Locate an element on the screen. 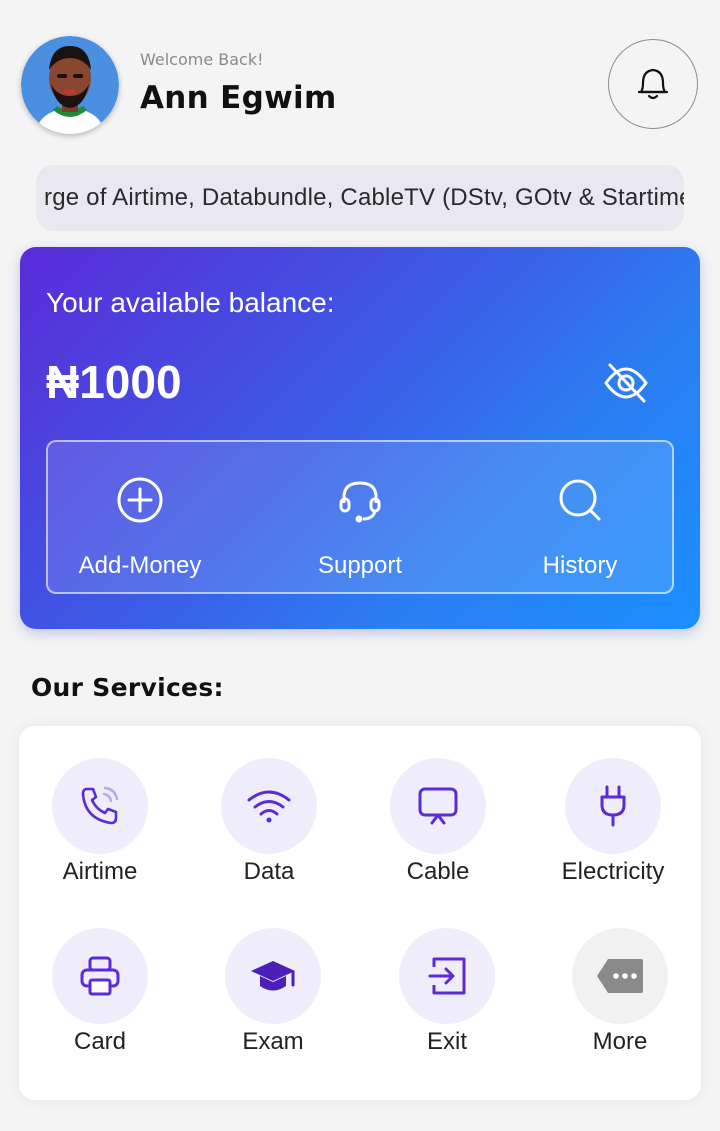 The image size is (720, 1131). add-money-button: Add-Money is located at coordinates (140, 517).